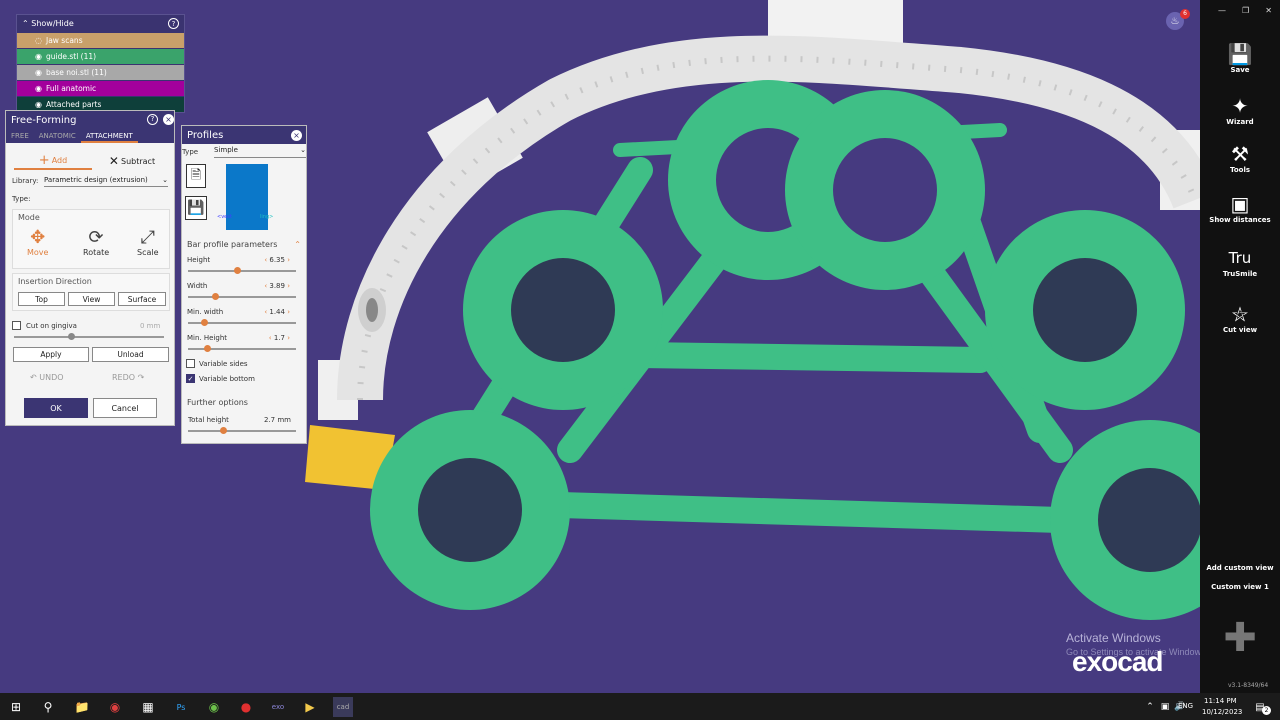  Describe the element at coordinates (1240, 568) in the screenshot. I see `add-custom-view-button: Add custom view` at that location.